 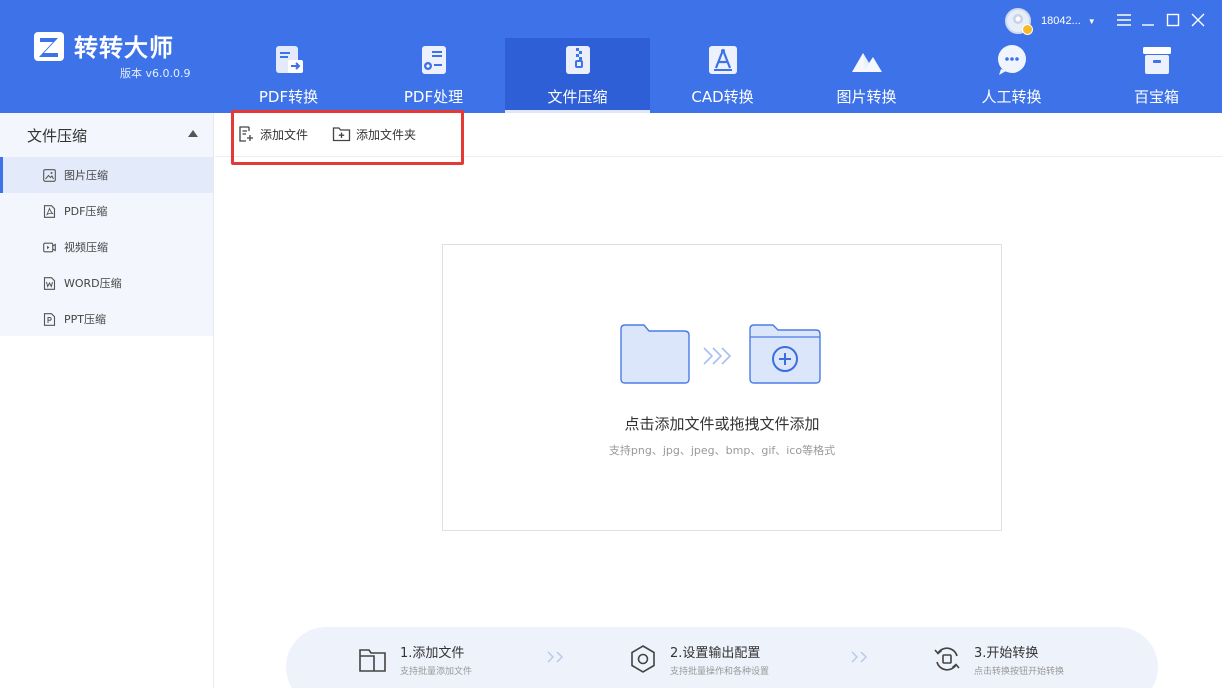 What do you see at coordinates (1124, 20) in the screenshot?
I see `menu-icon` at bounding box center [1124, 20].